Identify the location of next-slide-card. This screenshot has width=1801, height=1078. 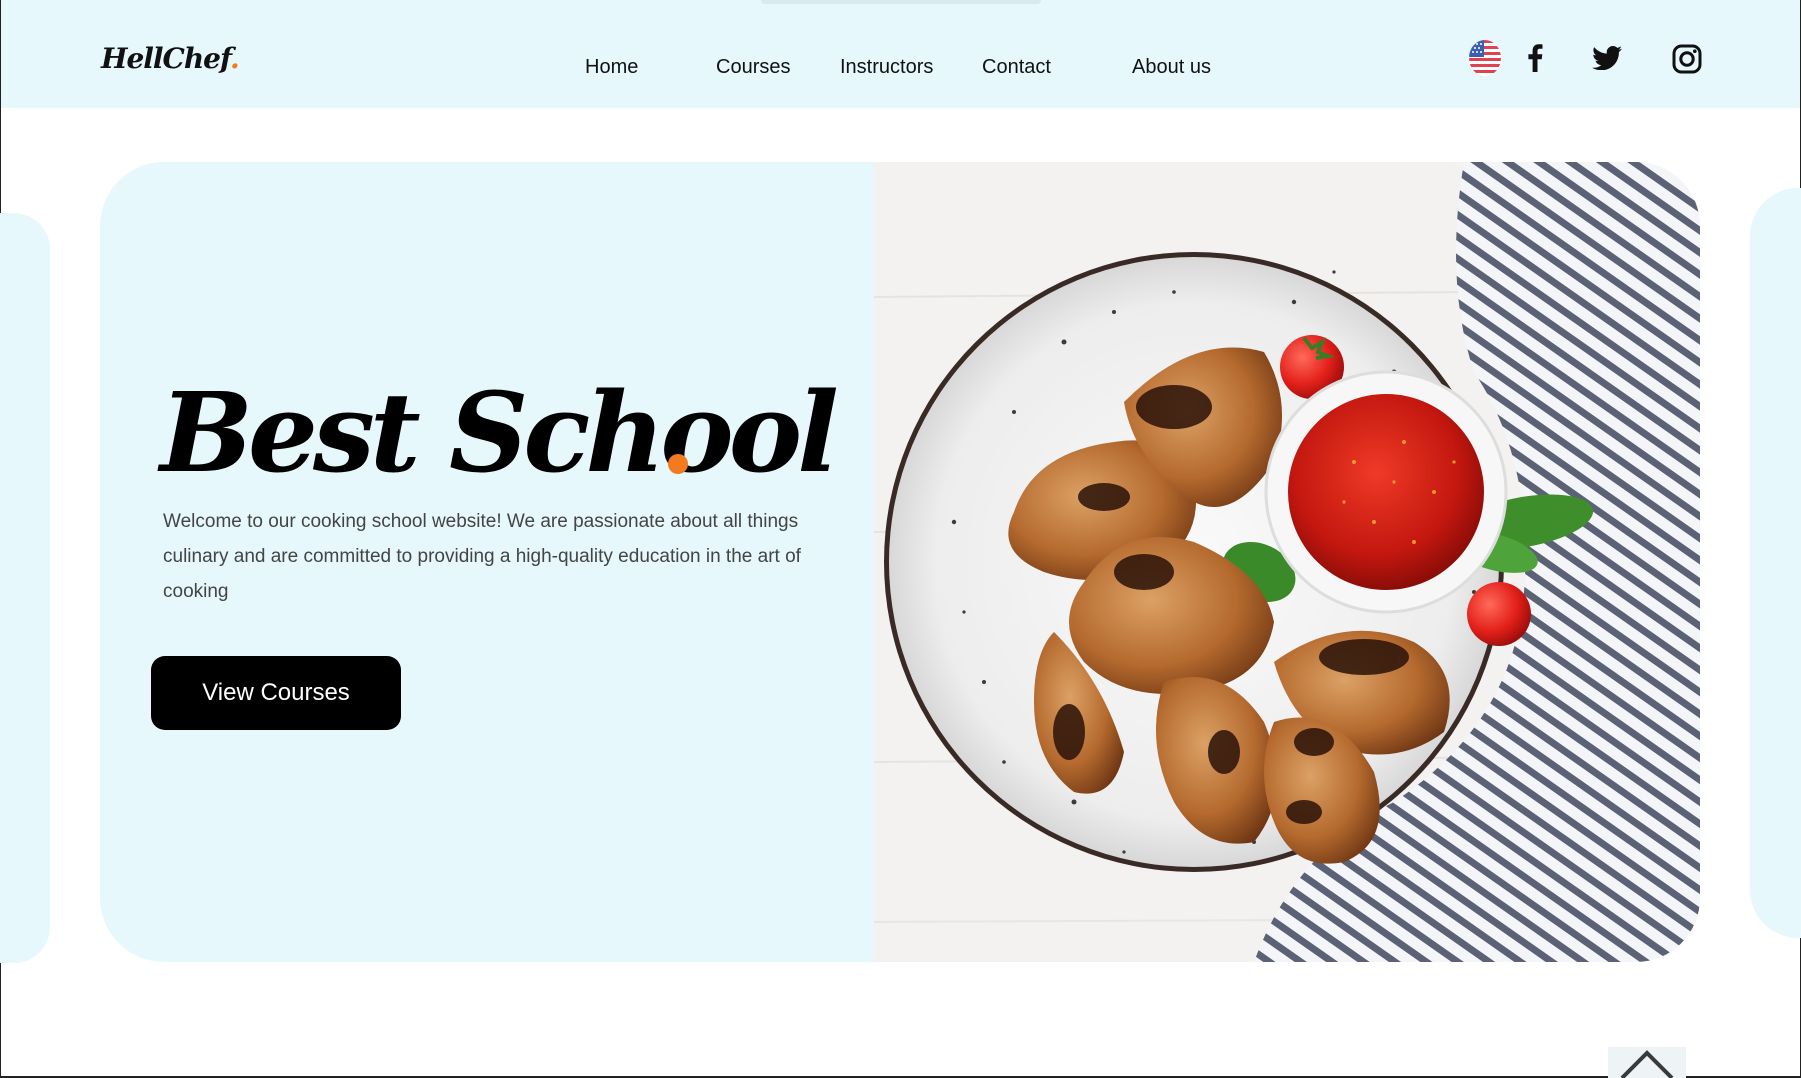
(1775, 563).